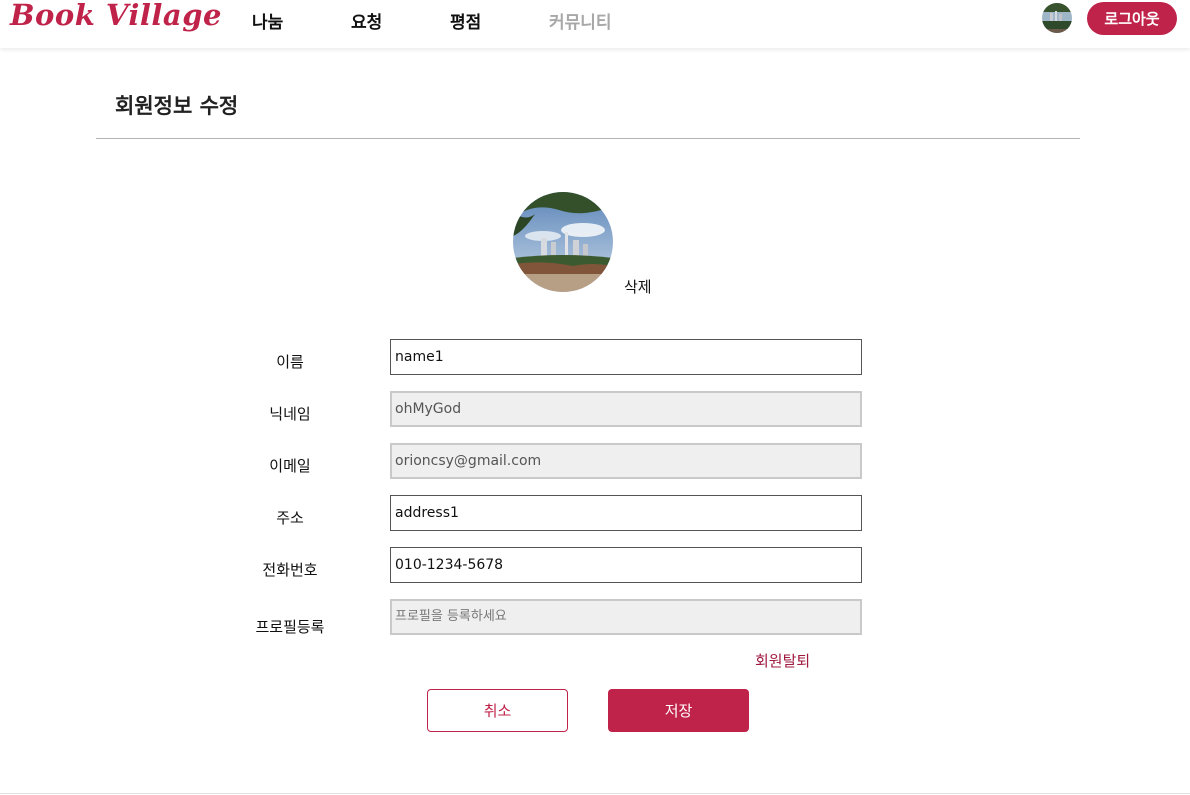  Describe the element at coordinates (626, 617) in the screenshot. I see `profile-upload-field: 프로필을 등록하세요` at that location.